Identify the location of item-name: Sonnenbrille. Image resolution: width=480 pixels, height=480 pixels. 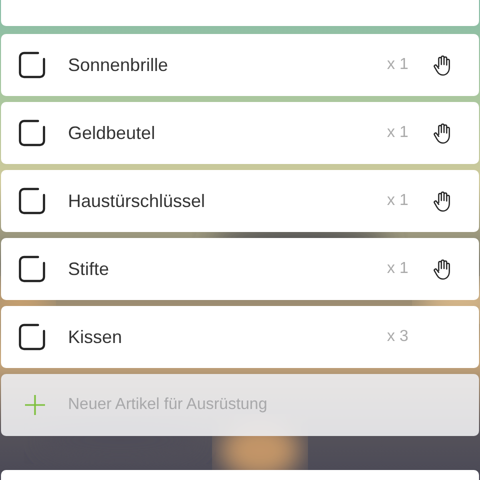
(119, 65).